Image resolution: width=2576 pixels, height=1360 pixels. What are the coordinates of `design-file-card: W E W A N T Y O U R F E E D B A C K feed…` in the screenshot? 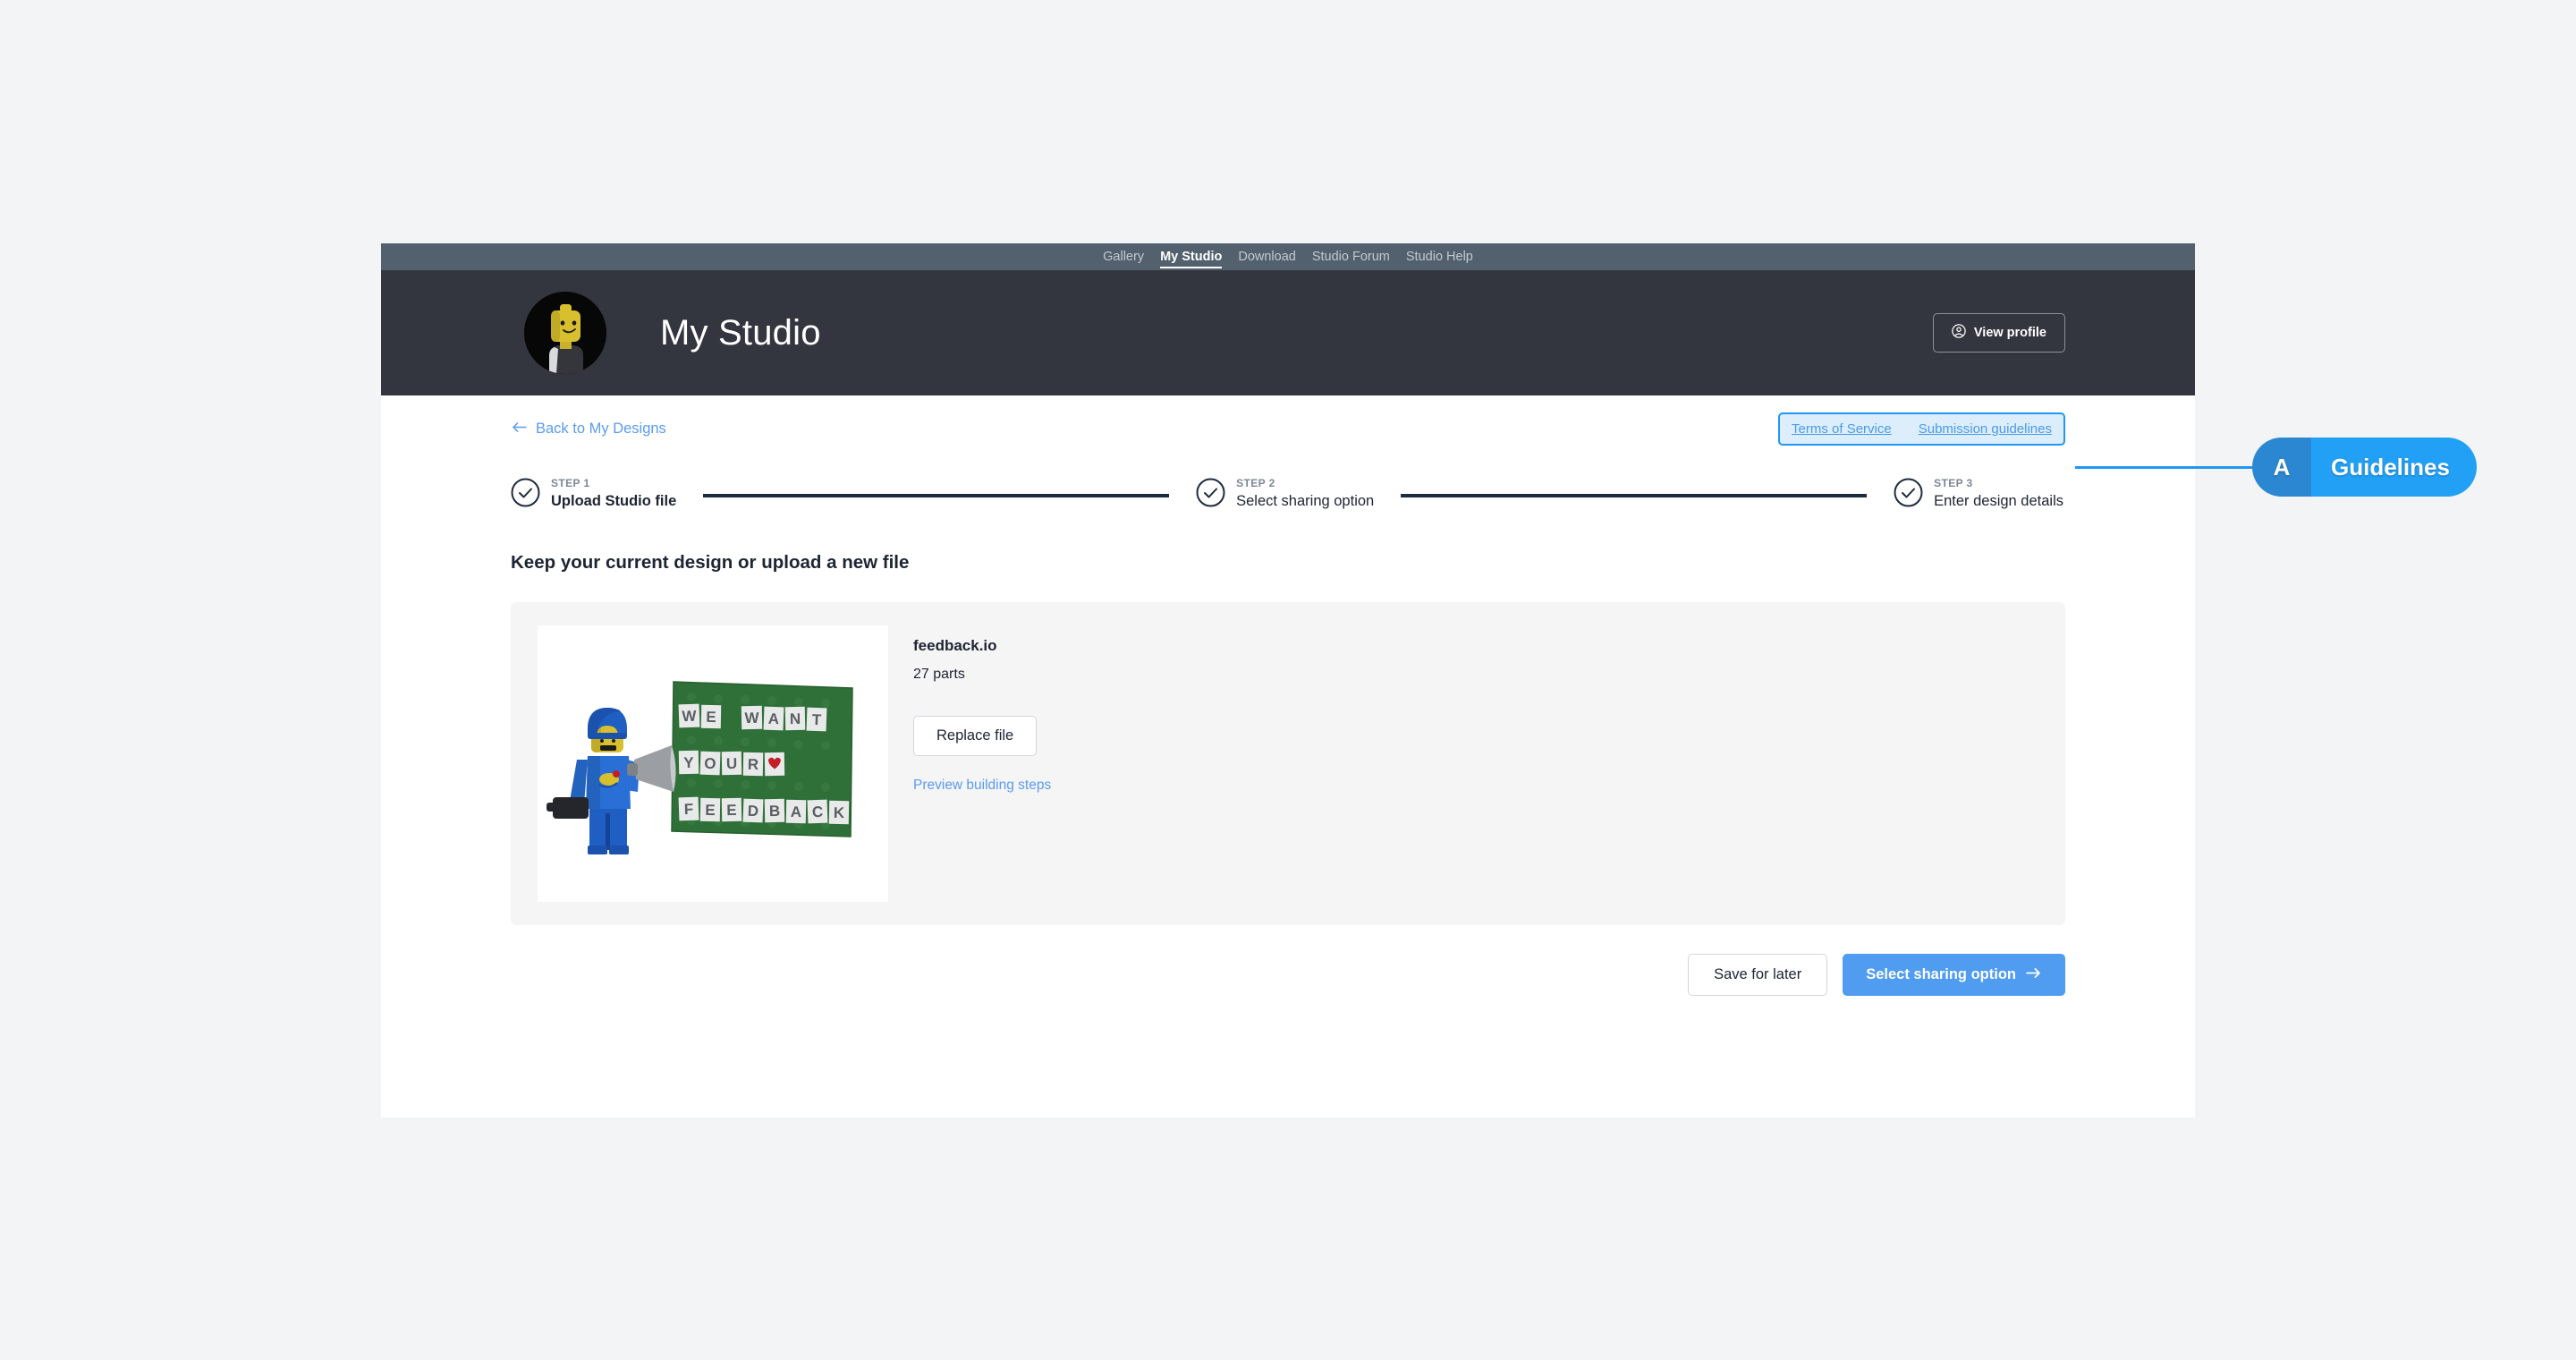 It's located at (1288, 763).